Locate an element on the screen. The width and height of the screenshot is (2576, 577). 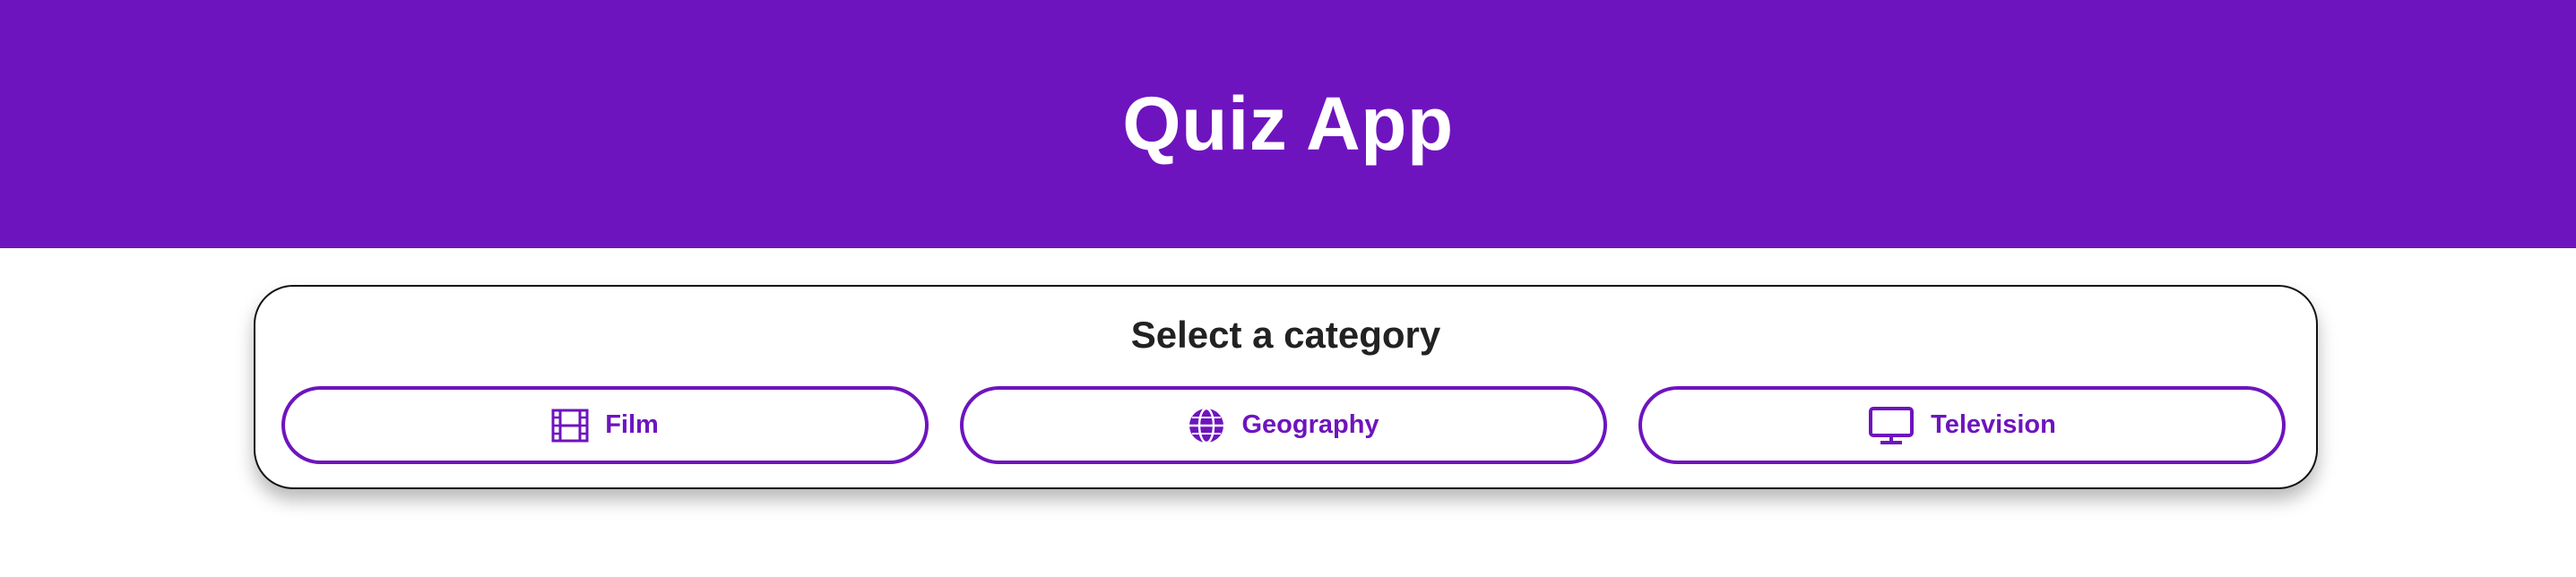
category-button-geography: Geography is located at coordinates (1283, 425).